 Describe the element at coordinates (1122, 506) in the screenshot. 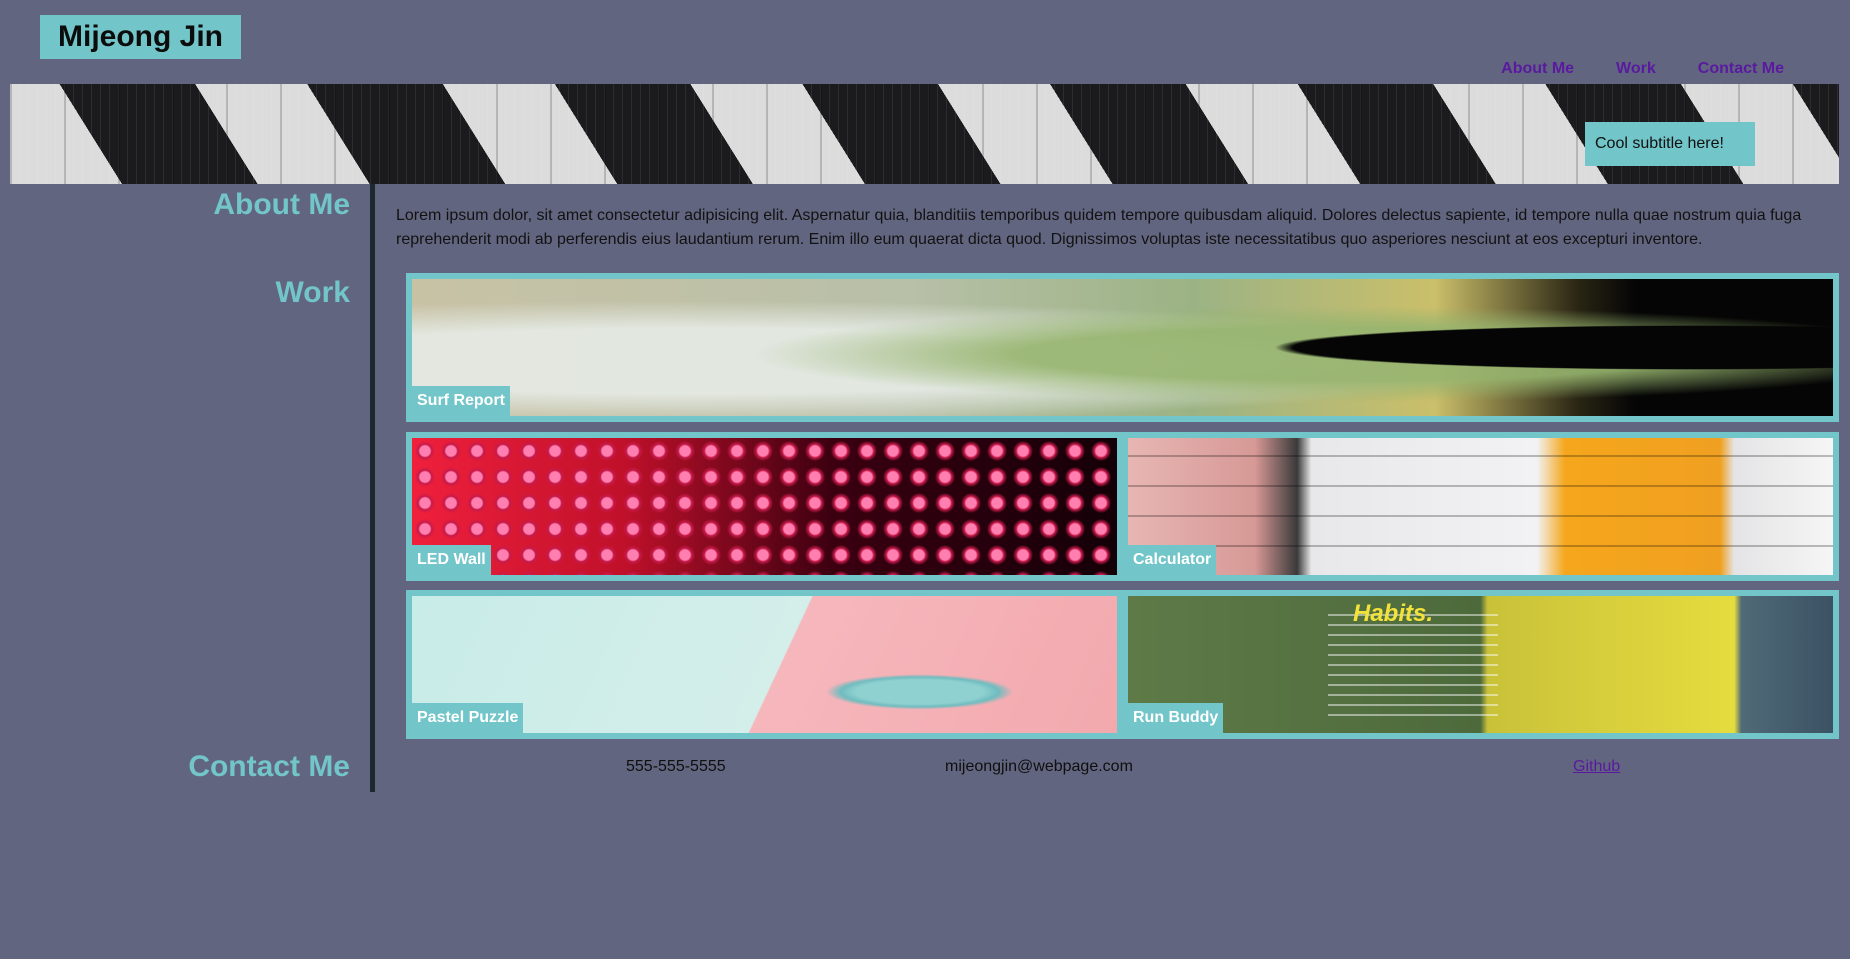

I see `work-row-2: LED Wall Calculator` at that location.